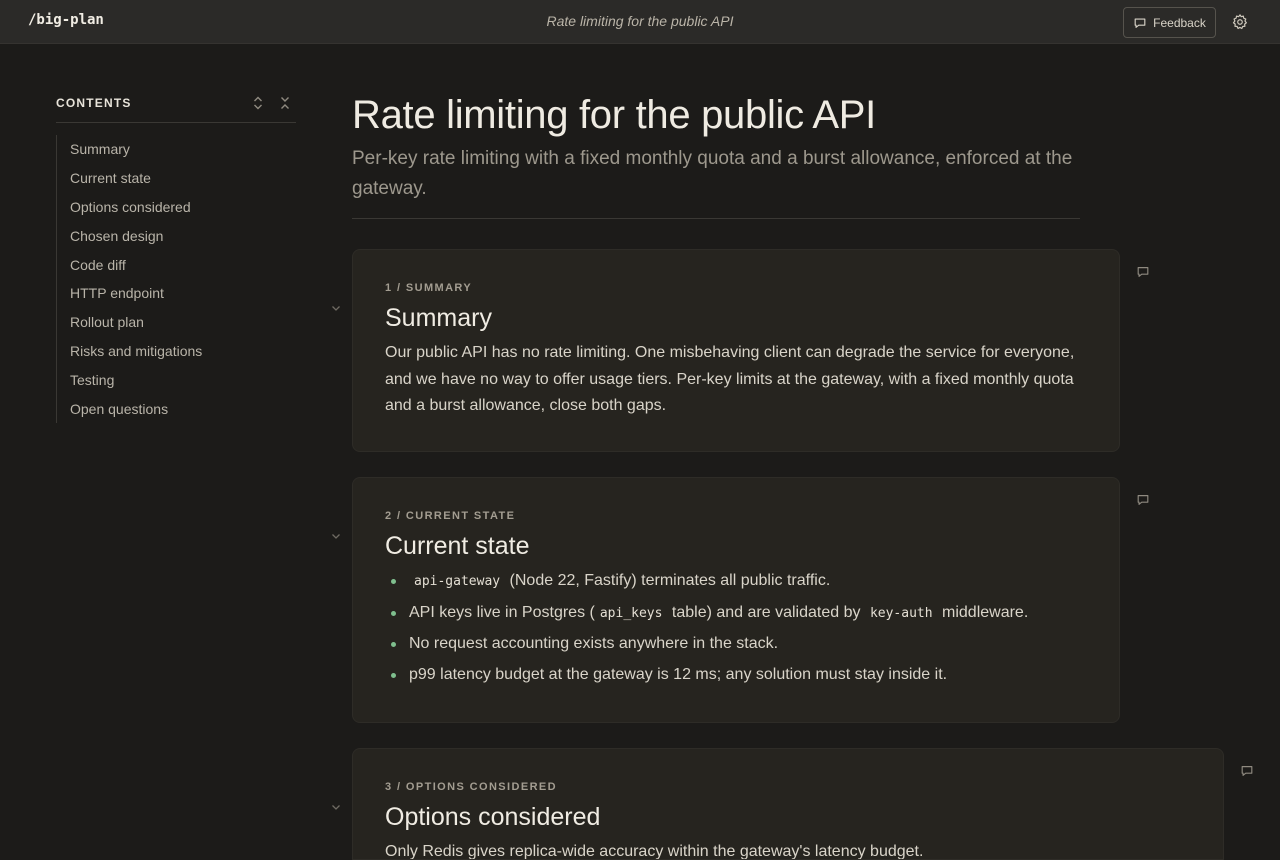 The image size is (1280, 860). Describe the element at coordinates (176, 207) in the screenshot. I see `toc-item-options-considered: Options considered` at that location.